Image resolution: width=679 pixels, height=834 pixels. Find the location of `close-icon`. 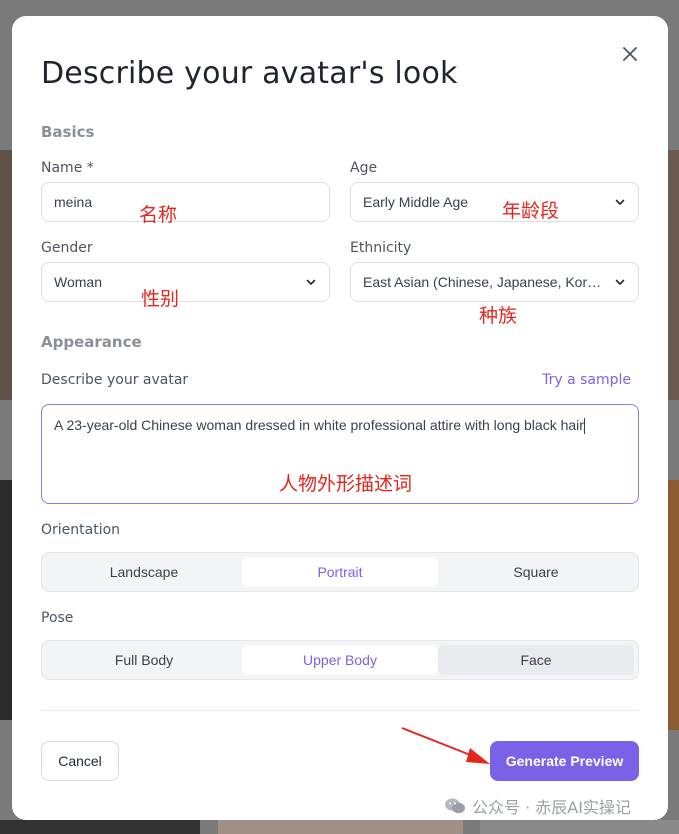

close-icon is located at coordinates (630, 54).